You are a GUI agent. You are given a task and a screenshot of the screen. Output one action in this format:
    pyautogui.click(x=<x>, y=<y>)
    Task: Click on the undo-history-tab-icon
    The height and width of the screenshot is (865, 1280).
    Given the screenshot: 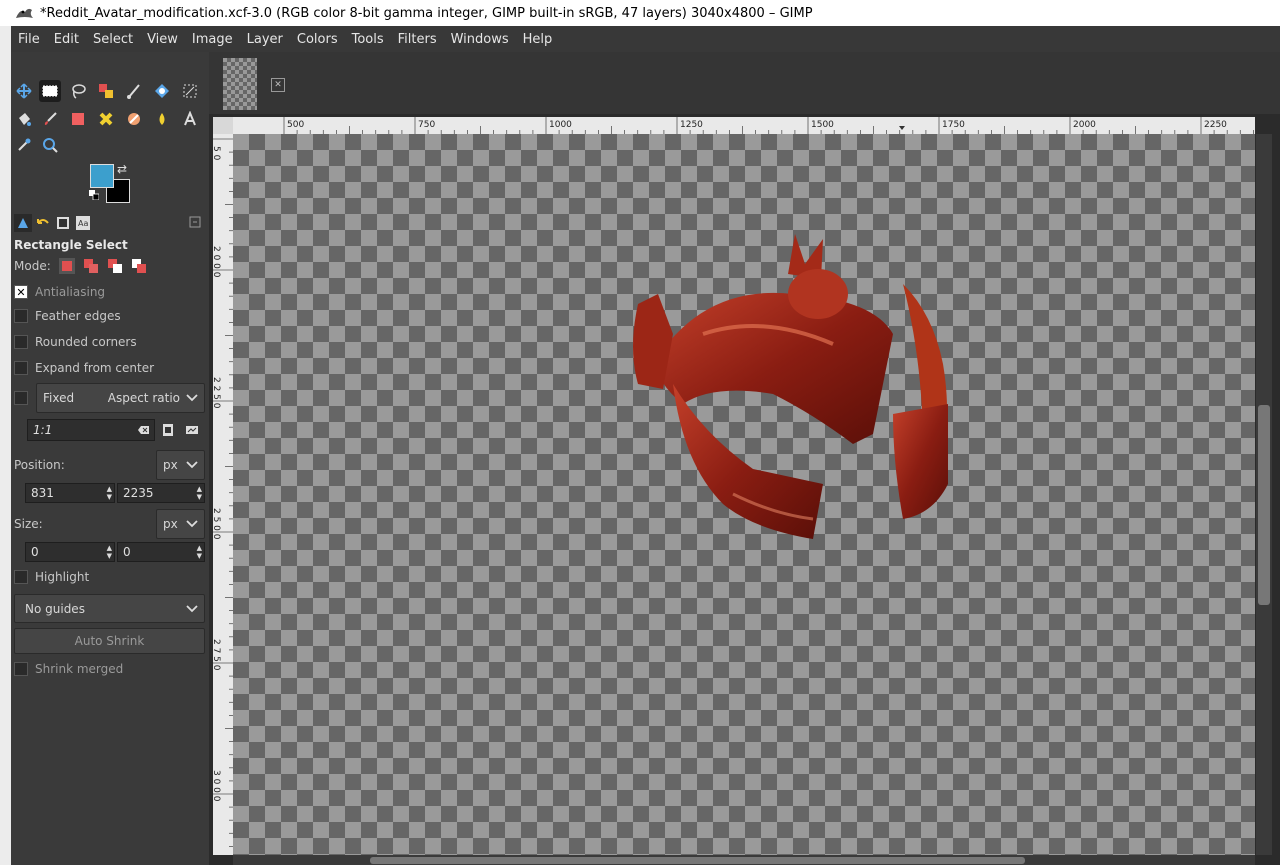 What is the action you would take?
    pyautogui.click(x=43, y=223)
    